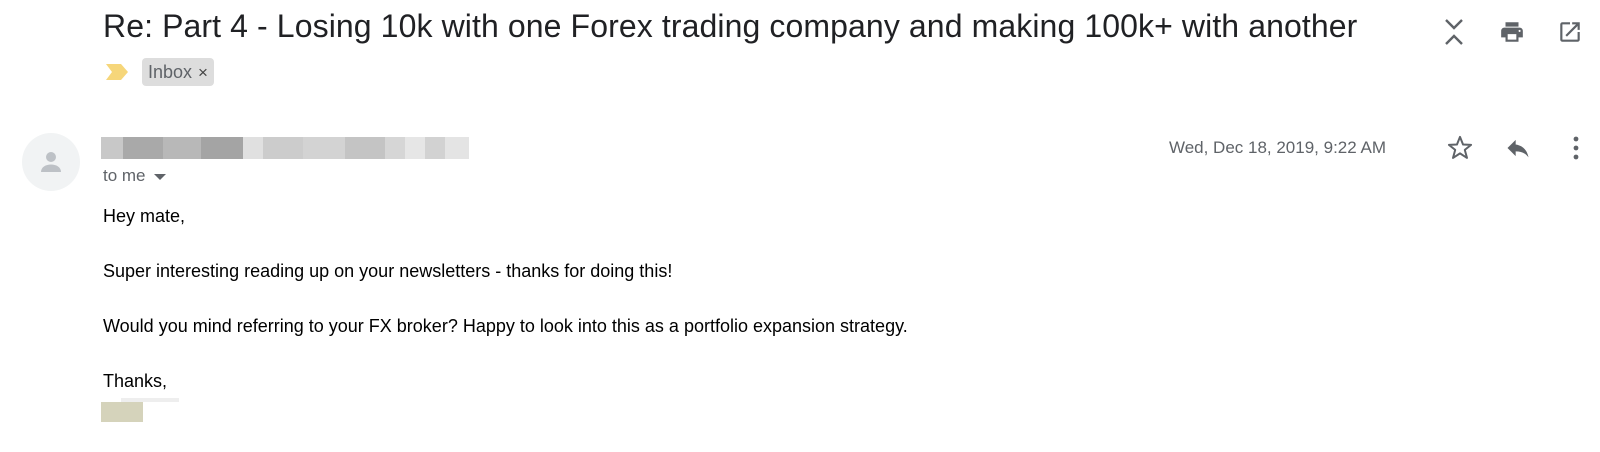 Image resolution: width=1600 pixels, height=452 pixels. I want to click on more-vert-icon, so click(1576, 148).